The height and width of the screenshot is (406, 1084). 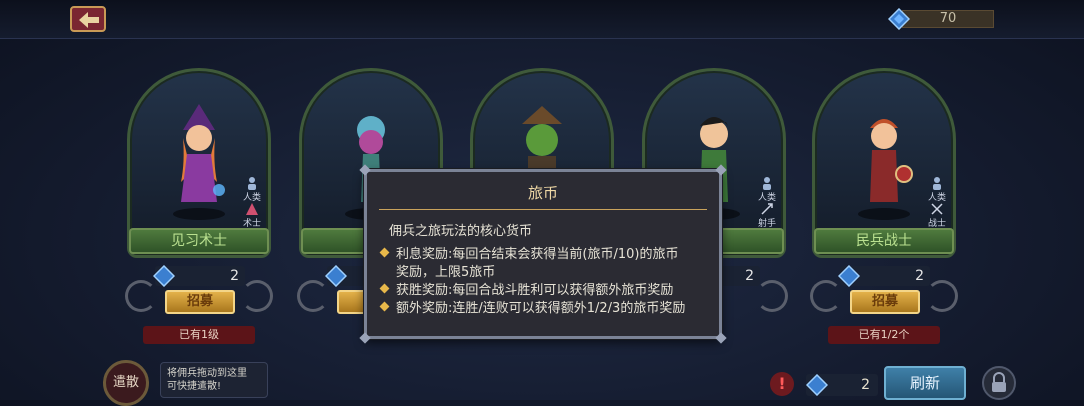 I want to click on tooltip-bullet-1: 利息奖励:每回合结束会获得当前(旅币/10)的旅币 奖励，上限5旅币, so click(x=544, y=264).